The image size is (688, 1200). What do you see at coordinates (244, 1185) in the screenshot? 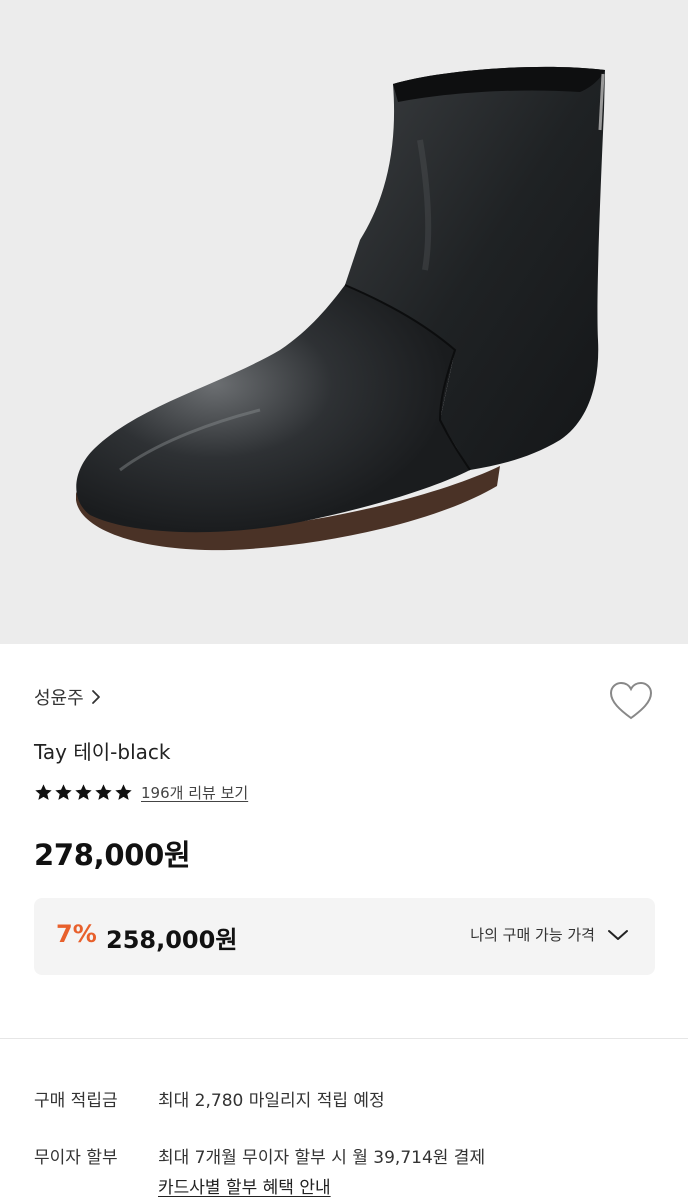
I see `card-installment-link: 카드사별 할부 혜택 안내` at bounding box center [244, 1185].